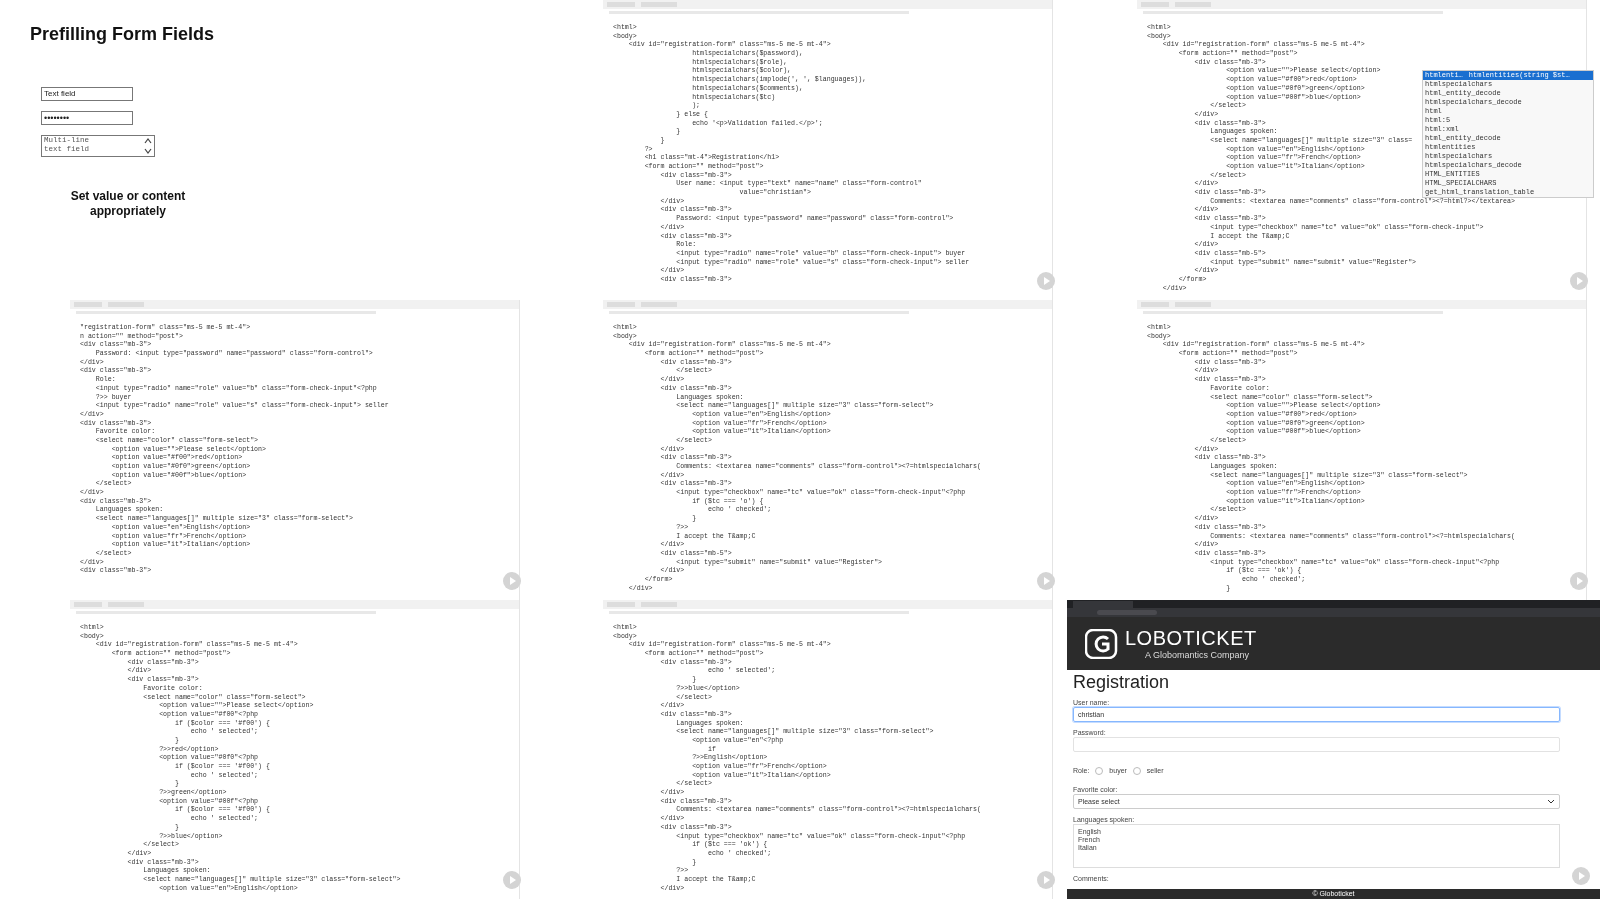 The image size is (1600, 899). I want to click on brand-name: LOBOTICKET, so click(1191, 639).